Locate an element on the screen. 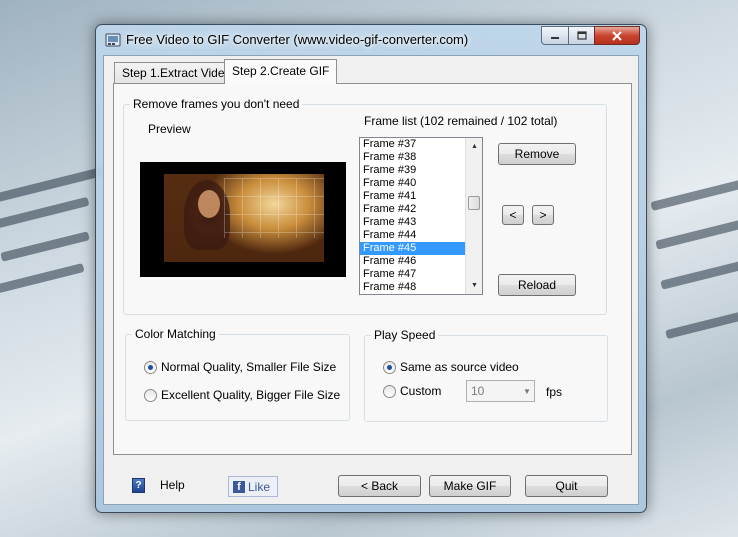  help-link: Help is located at coordinates (172, 485).